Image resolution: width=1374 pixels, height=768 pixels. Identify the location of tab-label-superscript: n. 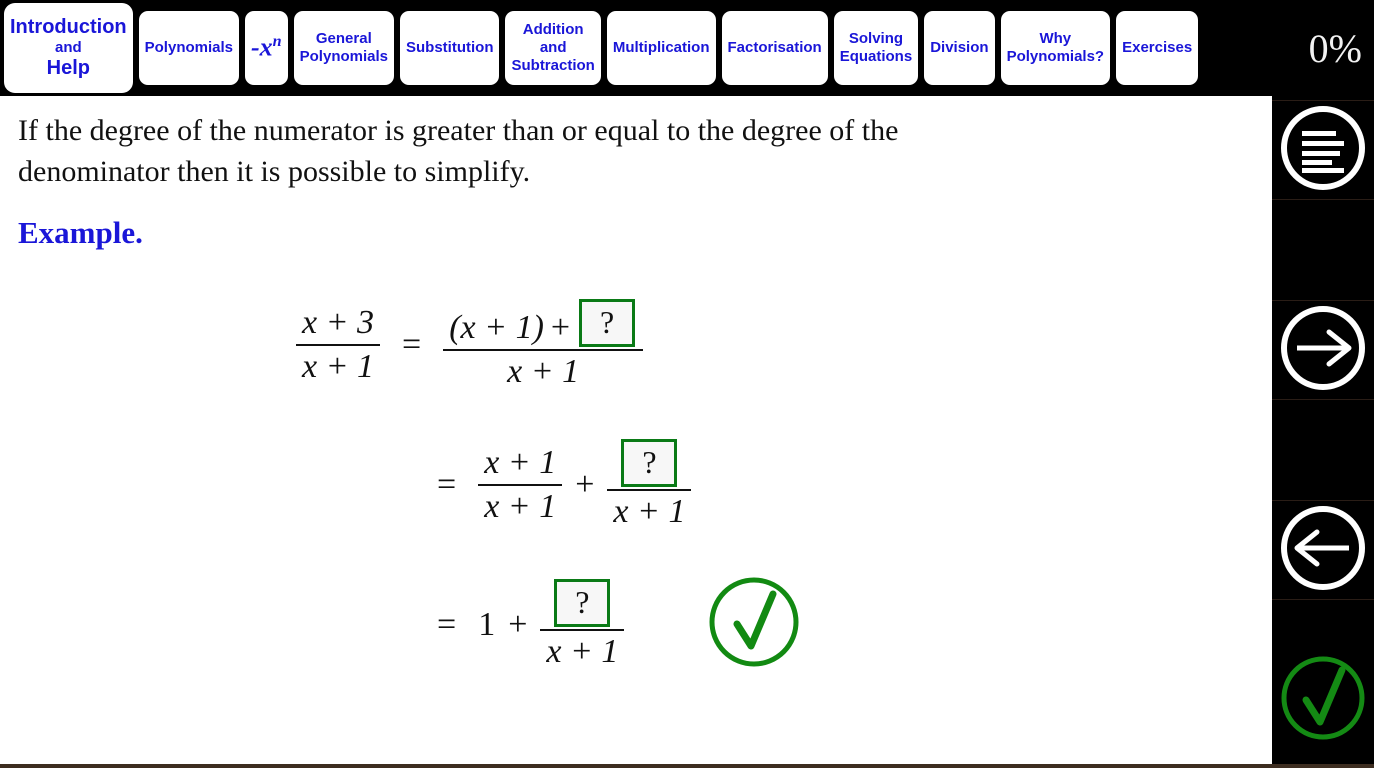
(277, 42).